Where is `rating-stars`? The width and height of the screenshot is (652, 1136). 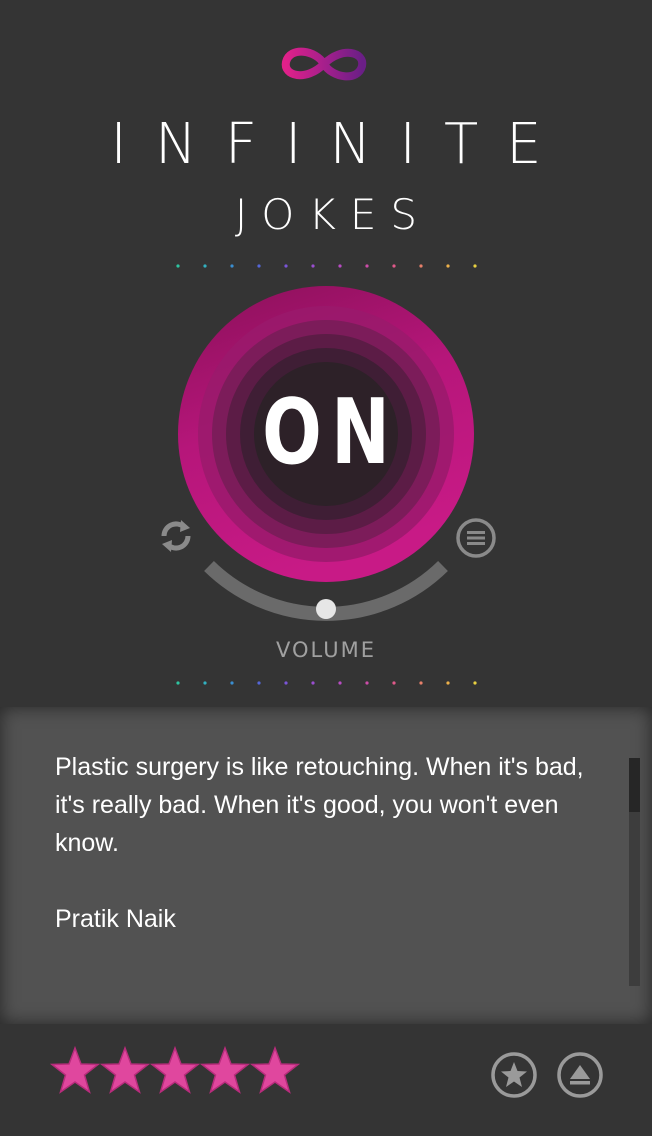 rating-stars is located at coordinates (175, 1072).